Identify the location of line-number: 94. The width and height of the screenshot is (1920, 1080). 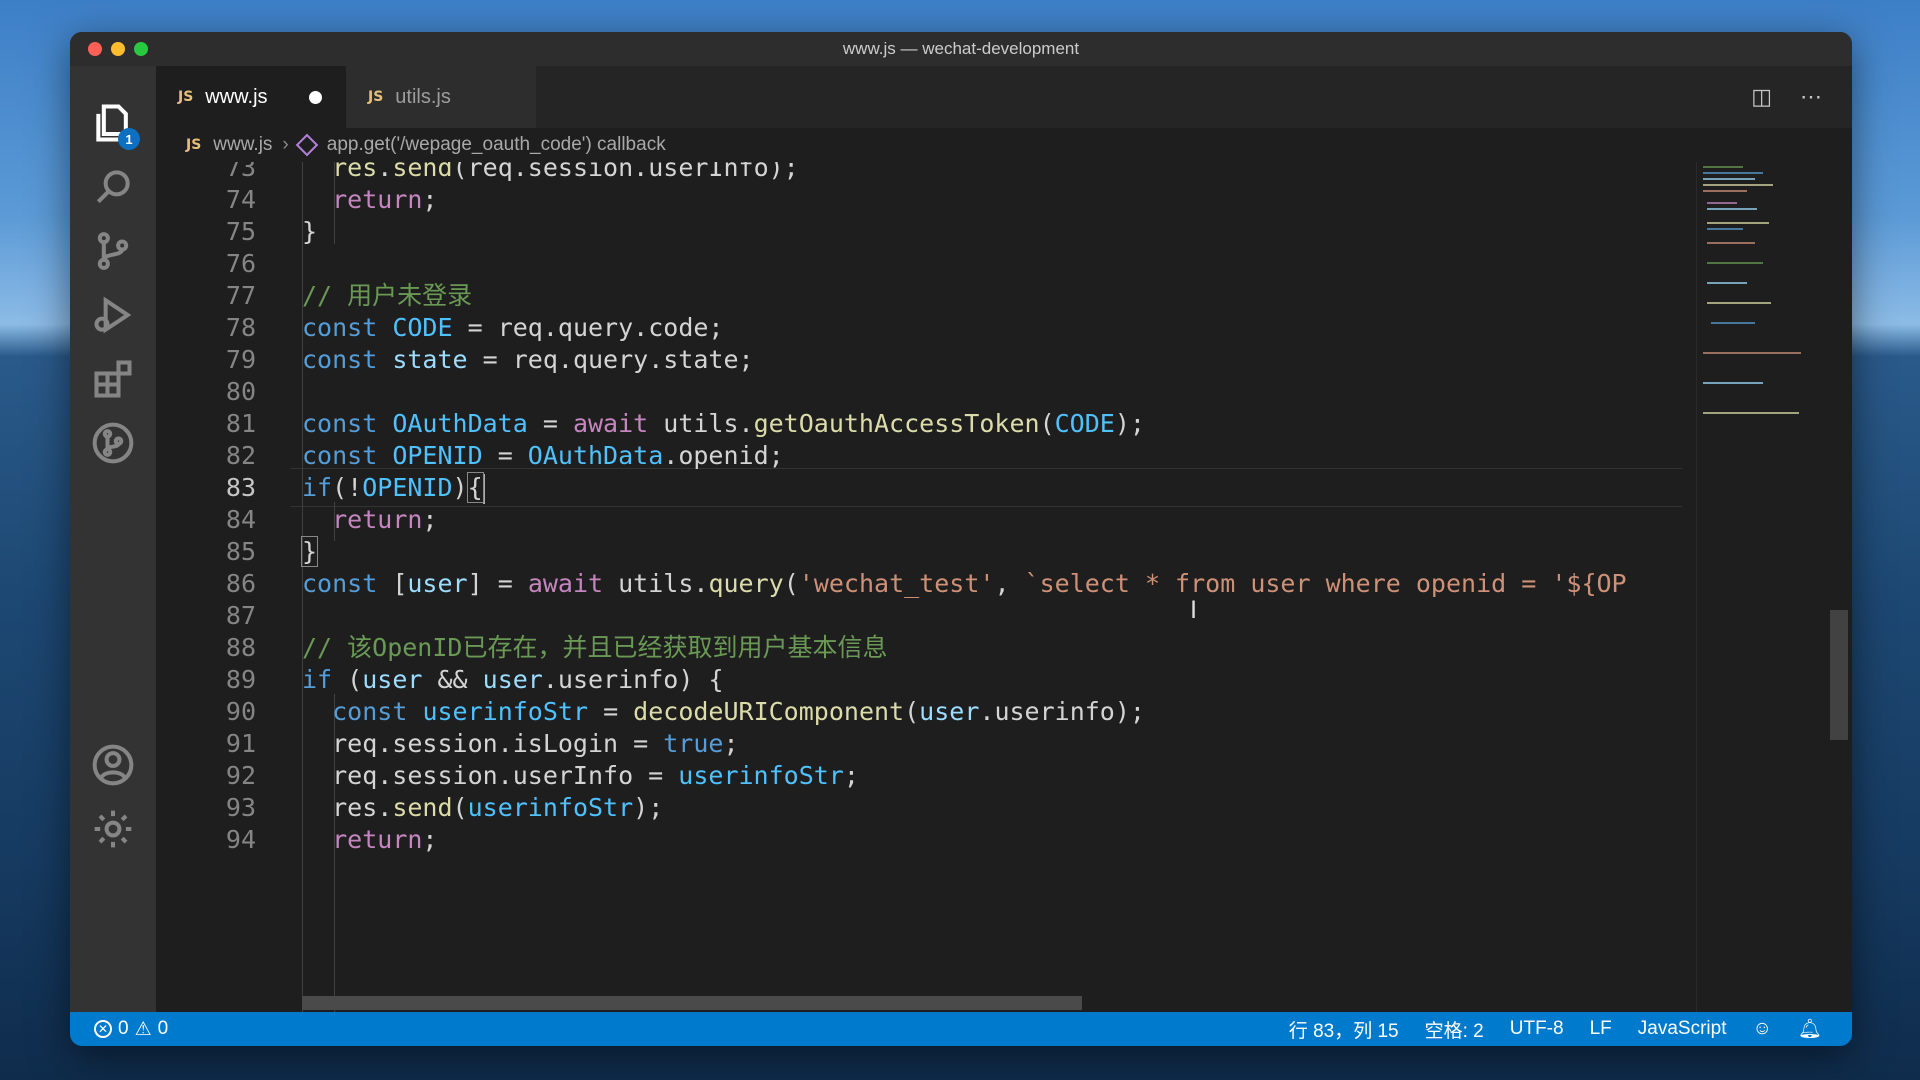
(240, 839).